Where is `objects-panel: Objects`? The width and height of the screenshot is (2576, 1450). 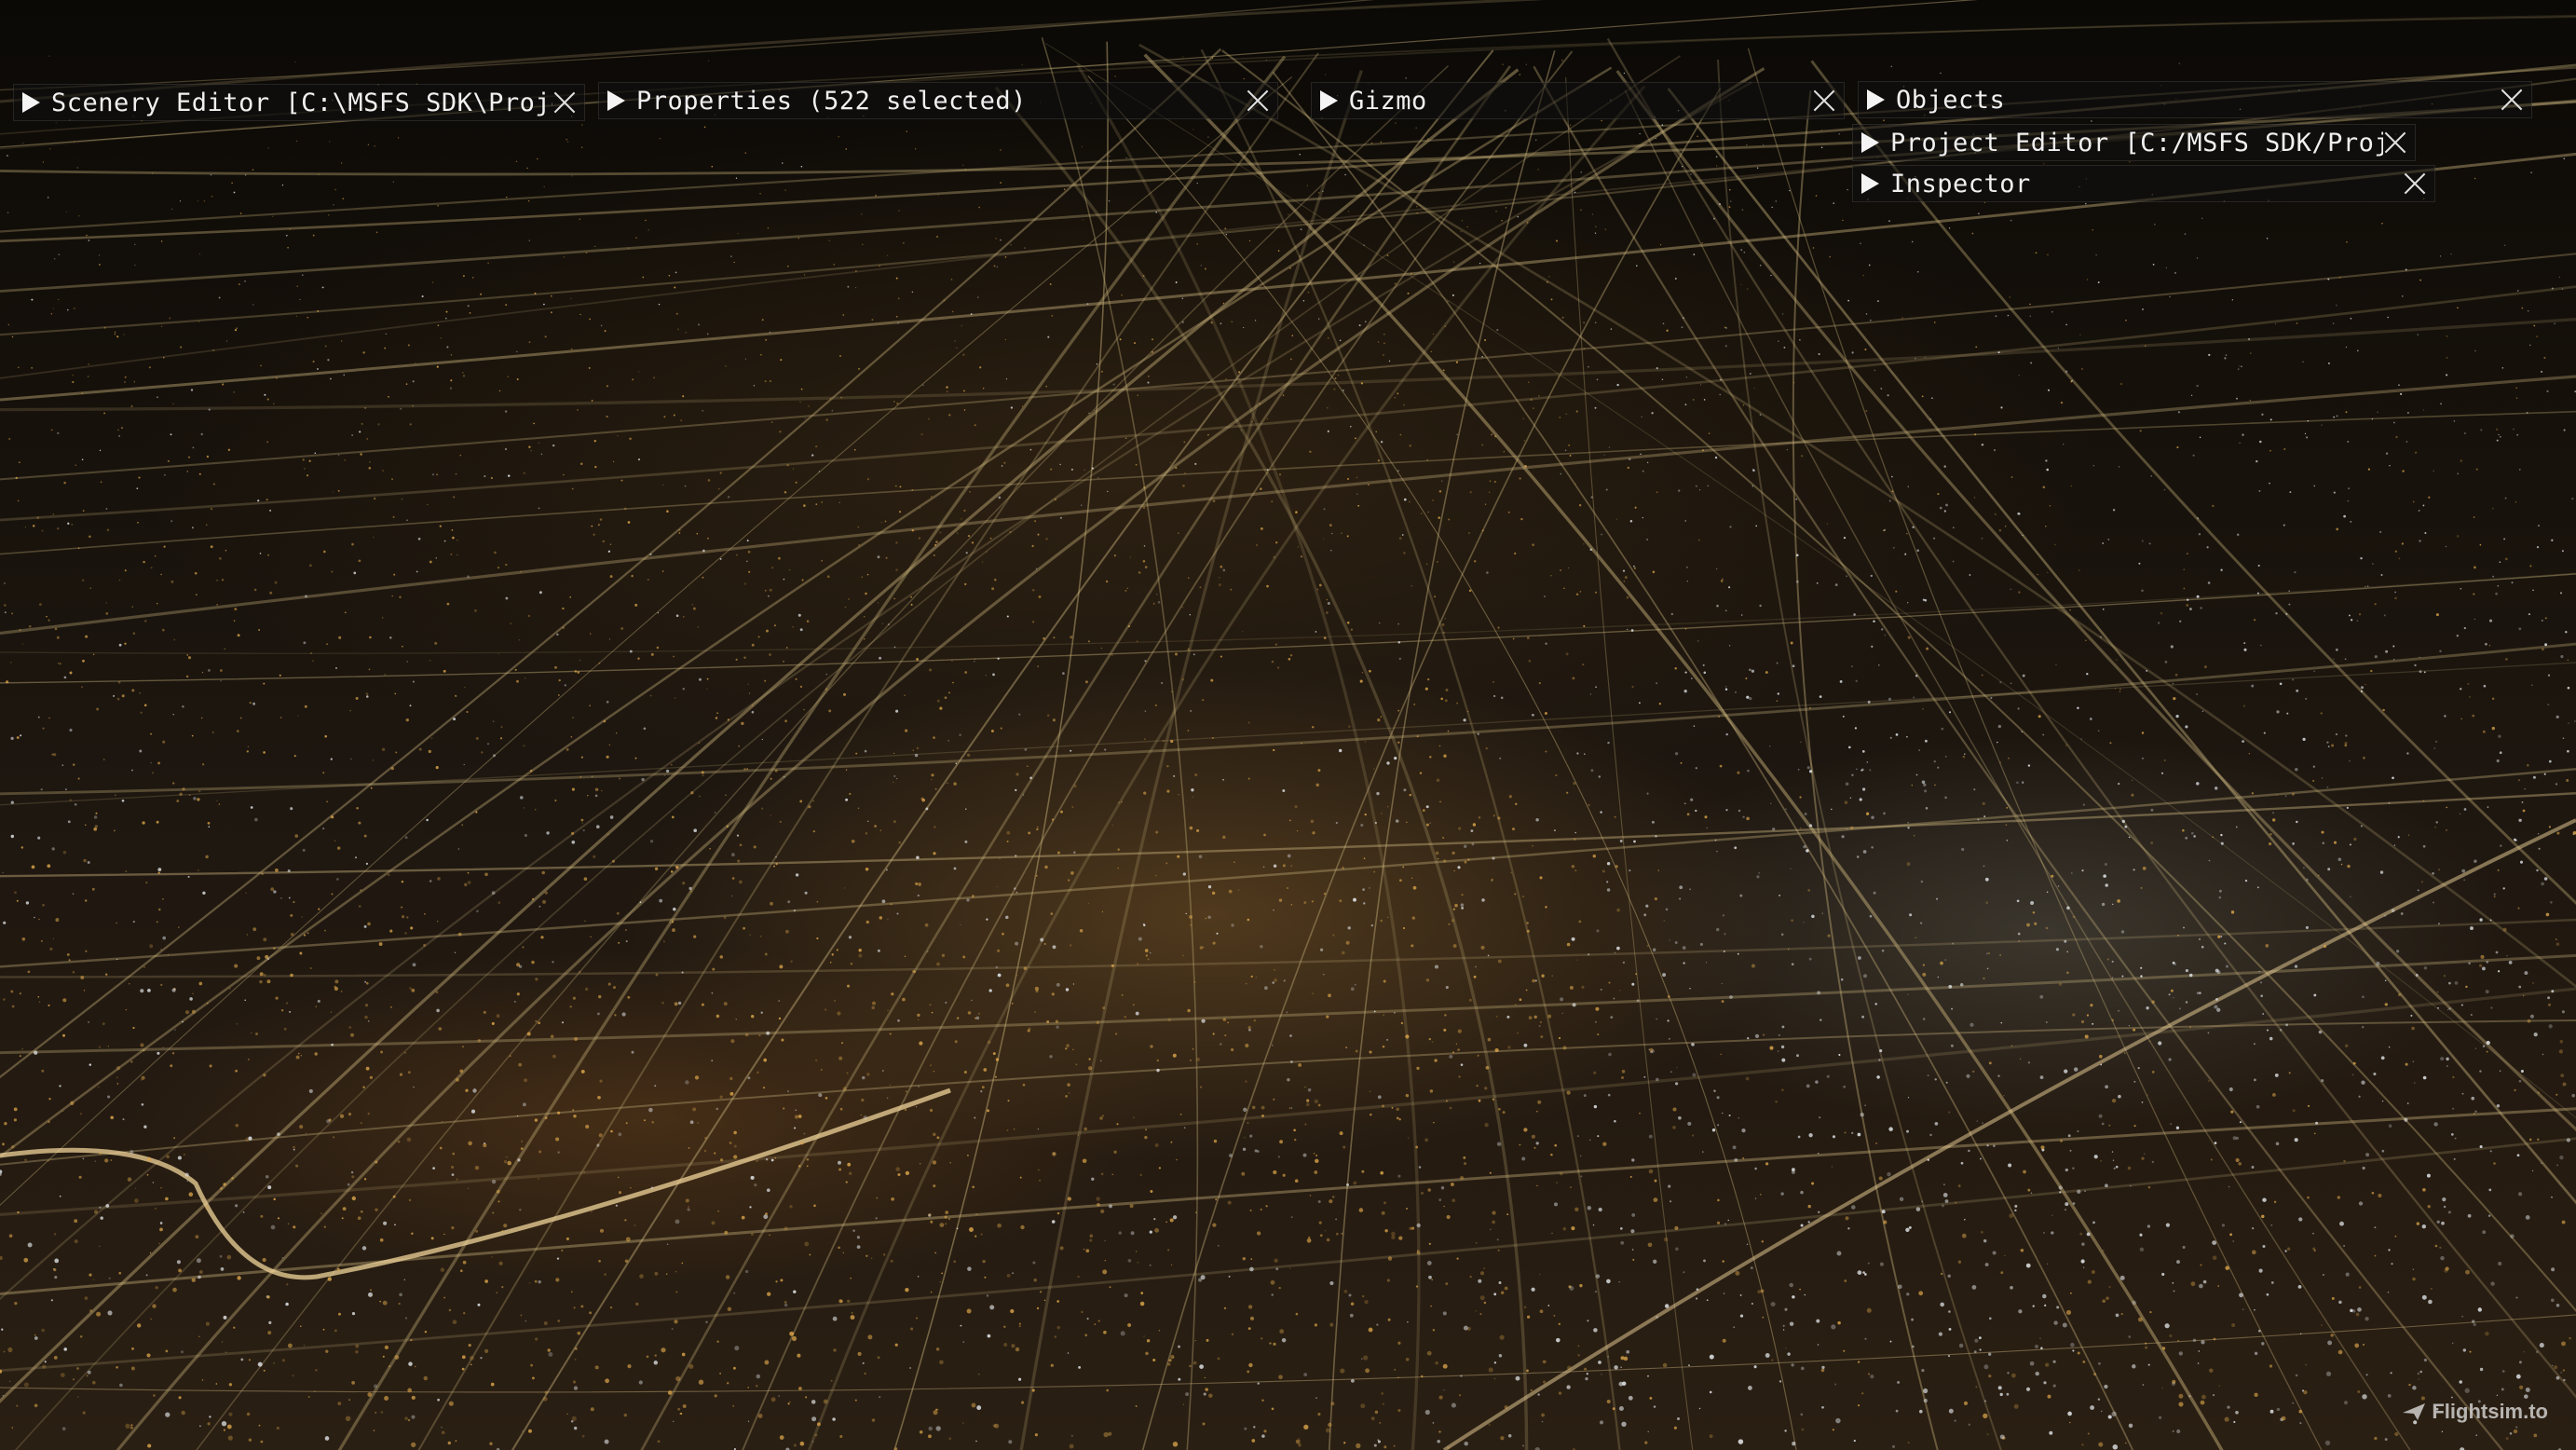
objects-panel: Objects is located at coordinates (2195, 100).